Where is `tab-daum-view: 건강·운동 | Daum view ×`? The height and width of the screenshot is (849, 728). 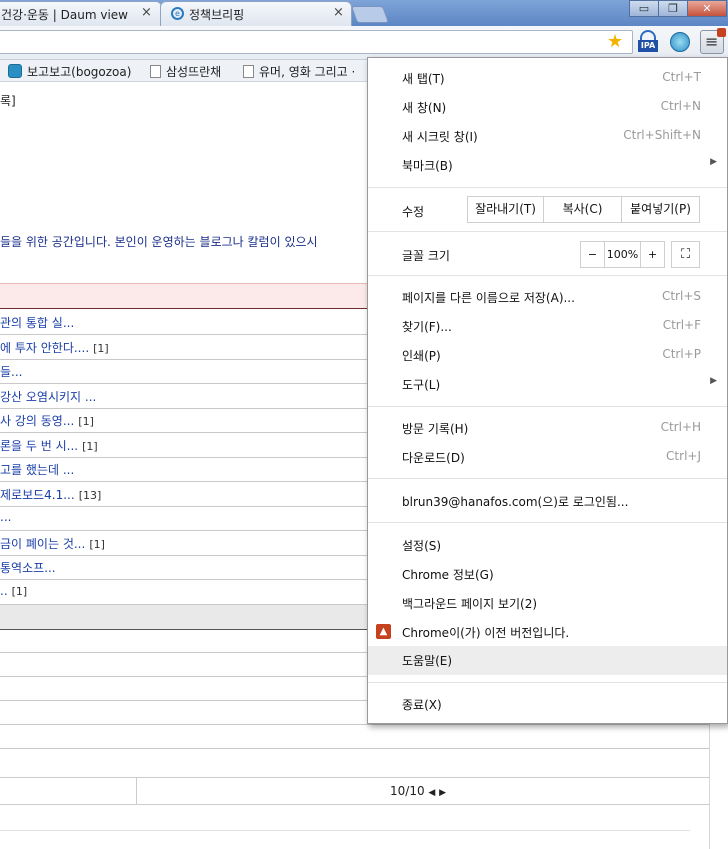
tab-daum-view: 건강·운동 | Daum view × is located at coordinates (81, 13).